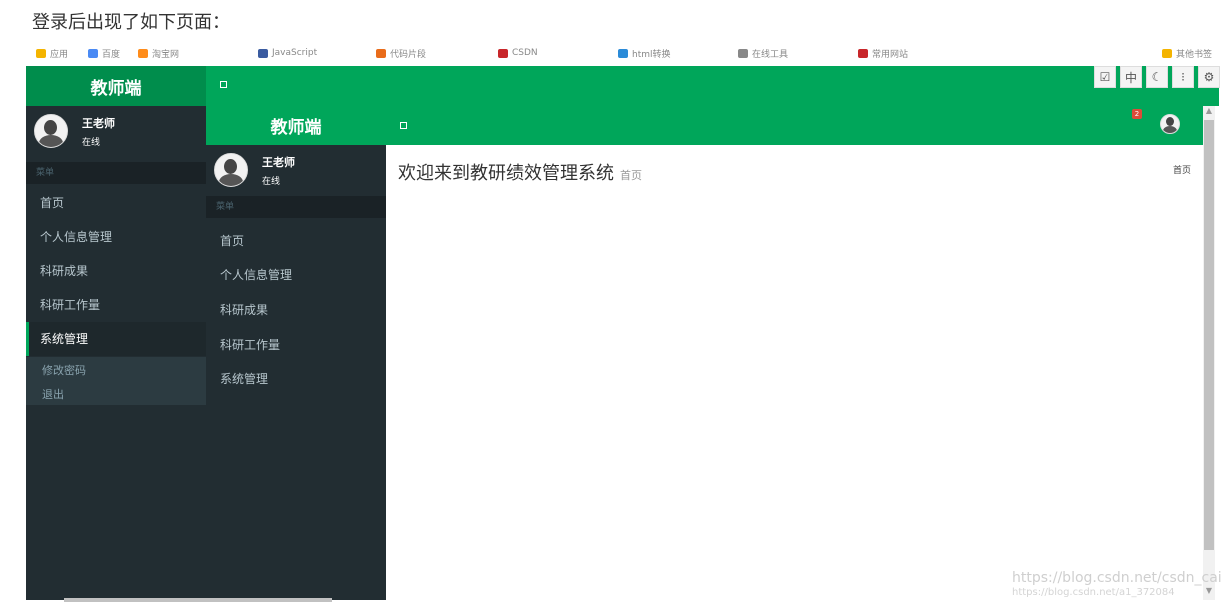 This screenshot has width=1231, height=602. I want to click on scroll-down-icon: ▼, so click(1209, 593).